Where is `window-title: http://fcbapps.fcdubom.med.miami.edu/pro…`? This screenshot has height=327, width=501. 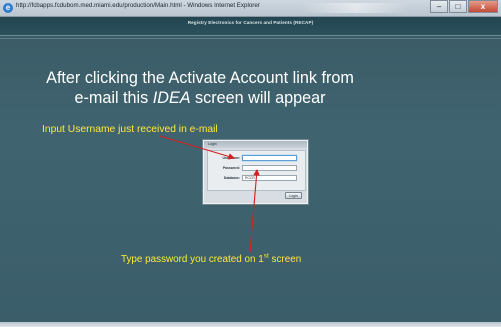 window-title: http://fcbapps.fcdubom.med.miami.edu/pro… is located at coordinates (138, 5).